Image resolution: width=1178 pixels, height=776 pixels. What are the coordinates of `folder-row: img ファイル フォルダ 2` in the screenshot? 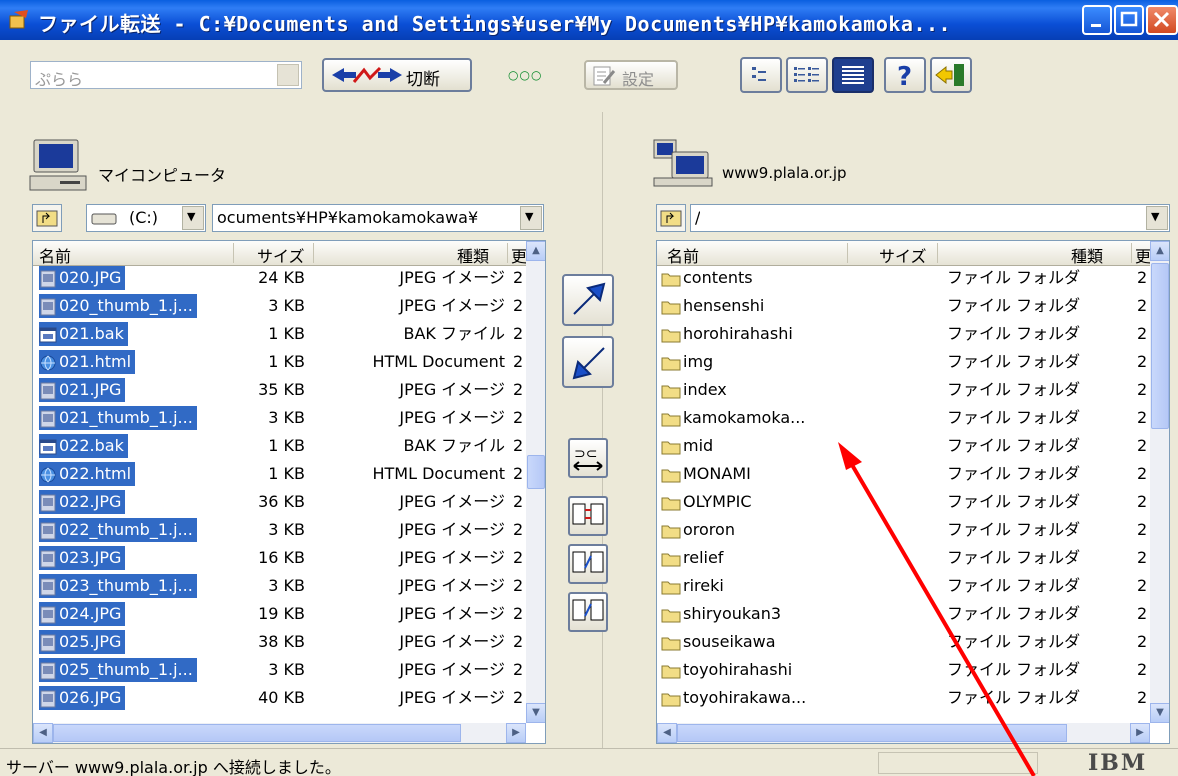 It's located at (913, 362).